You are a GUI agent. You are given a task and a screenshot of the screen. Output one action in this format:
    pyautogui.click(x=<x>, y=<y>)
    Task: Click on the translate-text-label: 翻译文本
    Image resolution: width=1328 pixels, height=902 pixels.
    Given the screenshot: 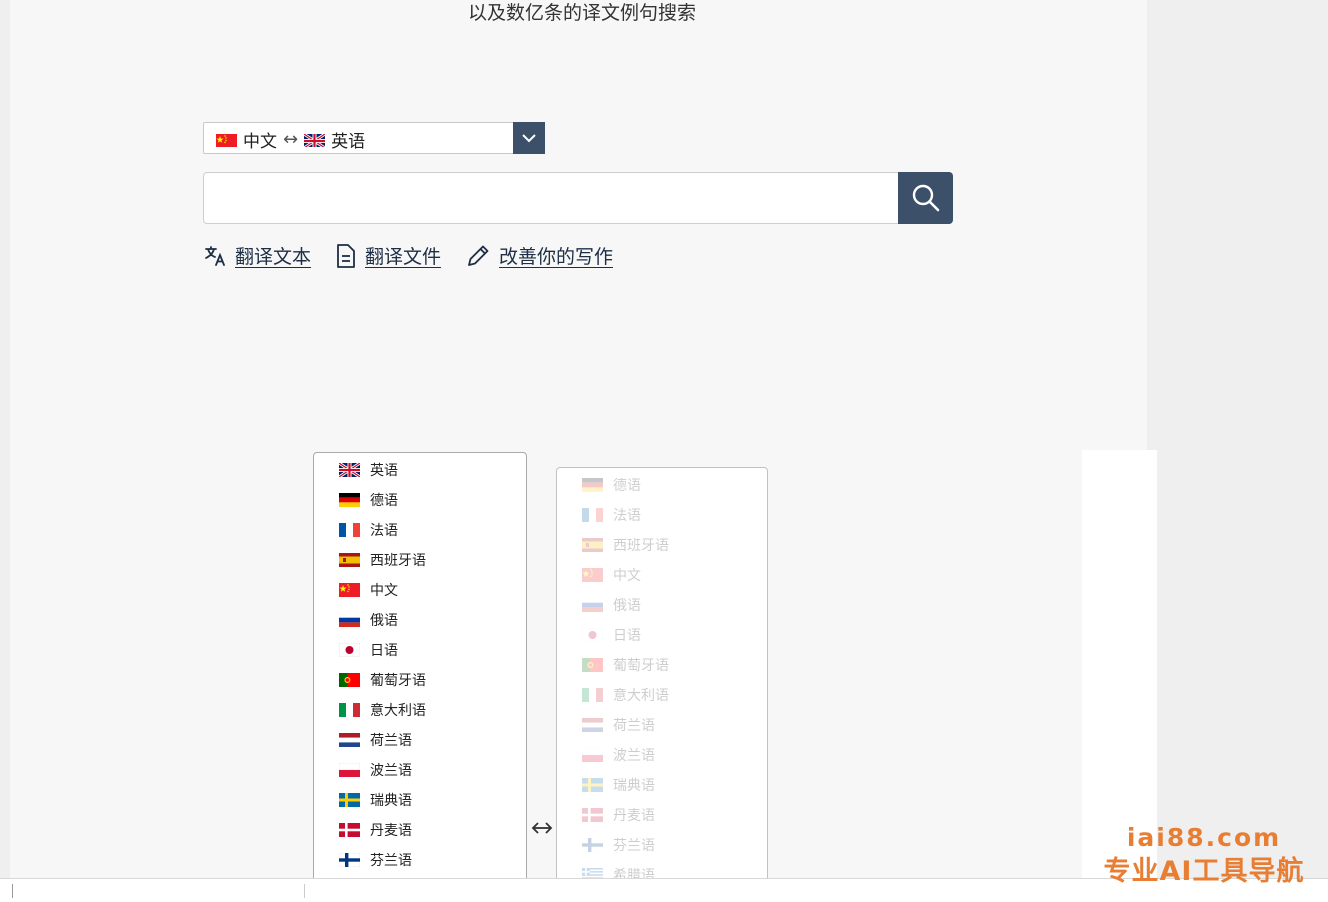 What is the action you would take?
    pyautogui.click(x=273, y=257)
    